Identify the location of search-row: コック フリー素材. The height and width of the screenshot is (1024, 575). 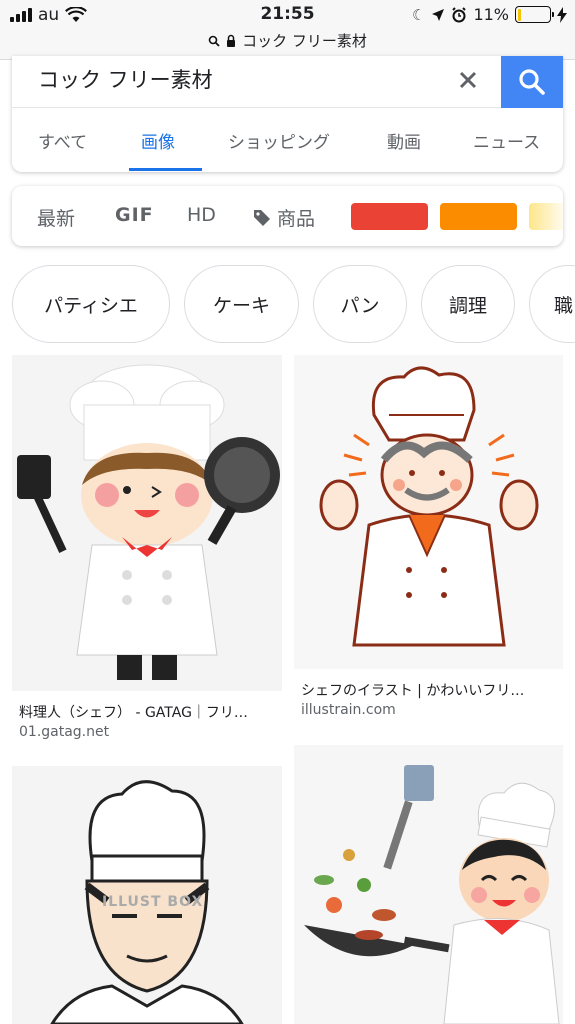
(287, 82).